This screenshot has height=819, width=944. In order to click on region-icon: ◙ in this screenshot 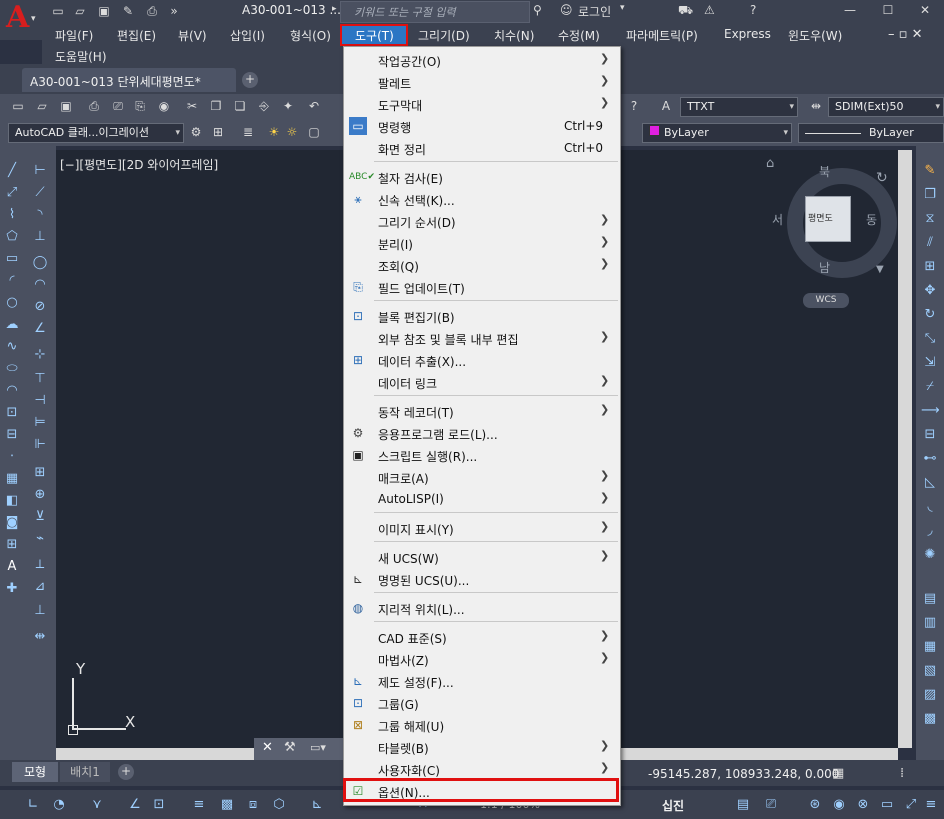, I will do `click(12, 523)`.